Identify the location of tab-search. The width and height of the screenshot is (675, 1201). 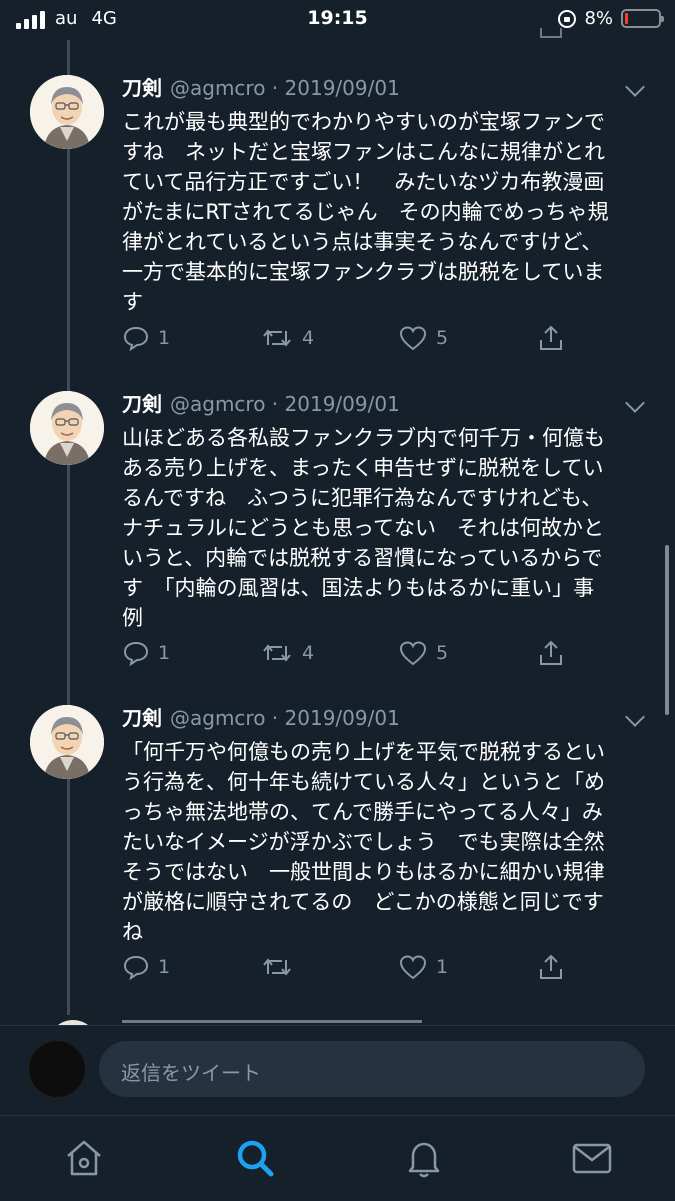
(255, 1158).